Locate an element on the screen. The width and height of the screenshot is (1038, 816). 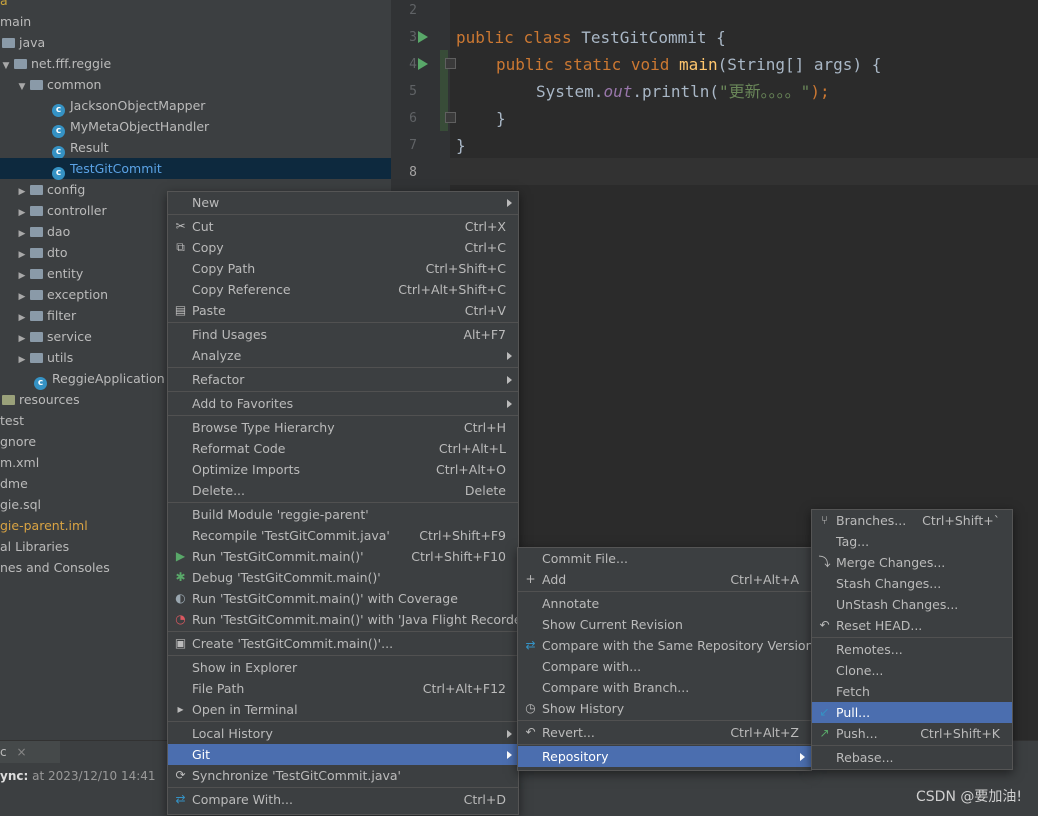
tree-item-result: c Result is located at coordinates (195, 148).